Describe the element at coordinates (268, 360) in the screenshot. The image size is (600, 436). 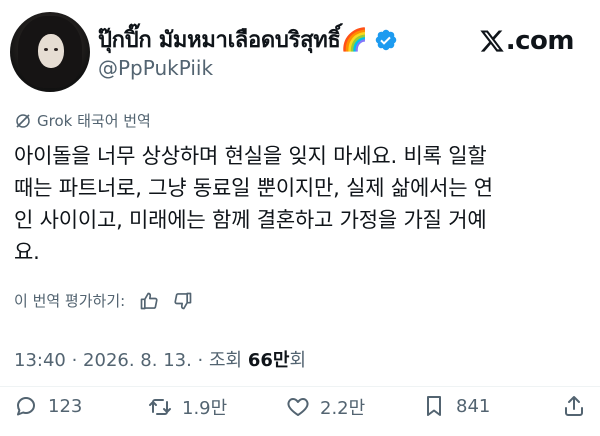
I see `views-count: 66만` at that location.